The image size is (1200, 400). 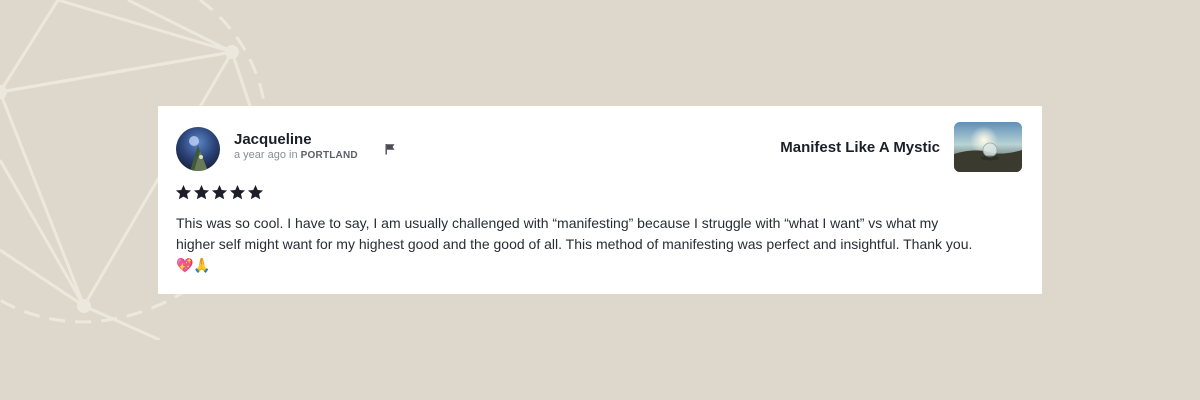 I want to click on product-name: Manifest Like A Mystic, so click(x=860, y=147).